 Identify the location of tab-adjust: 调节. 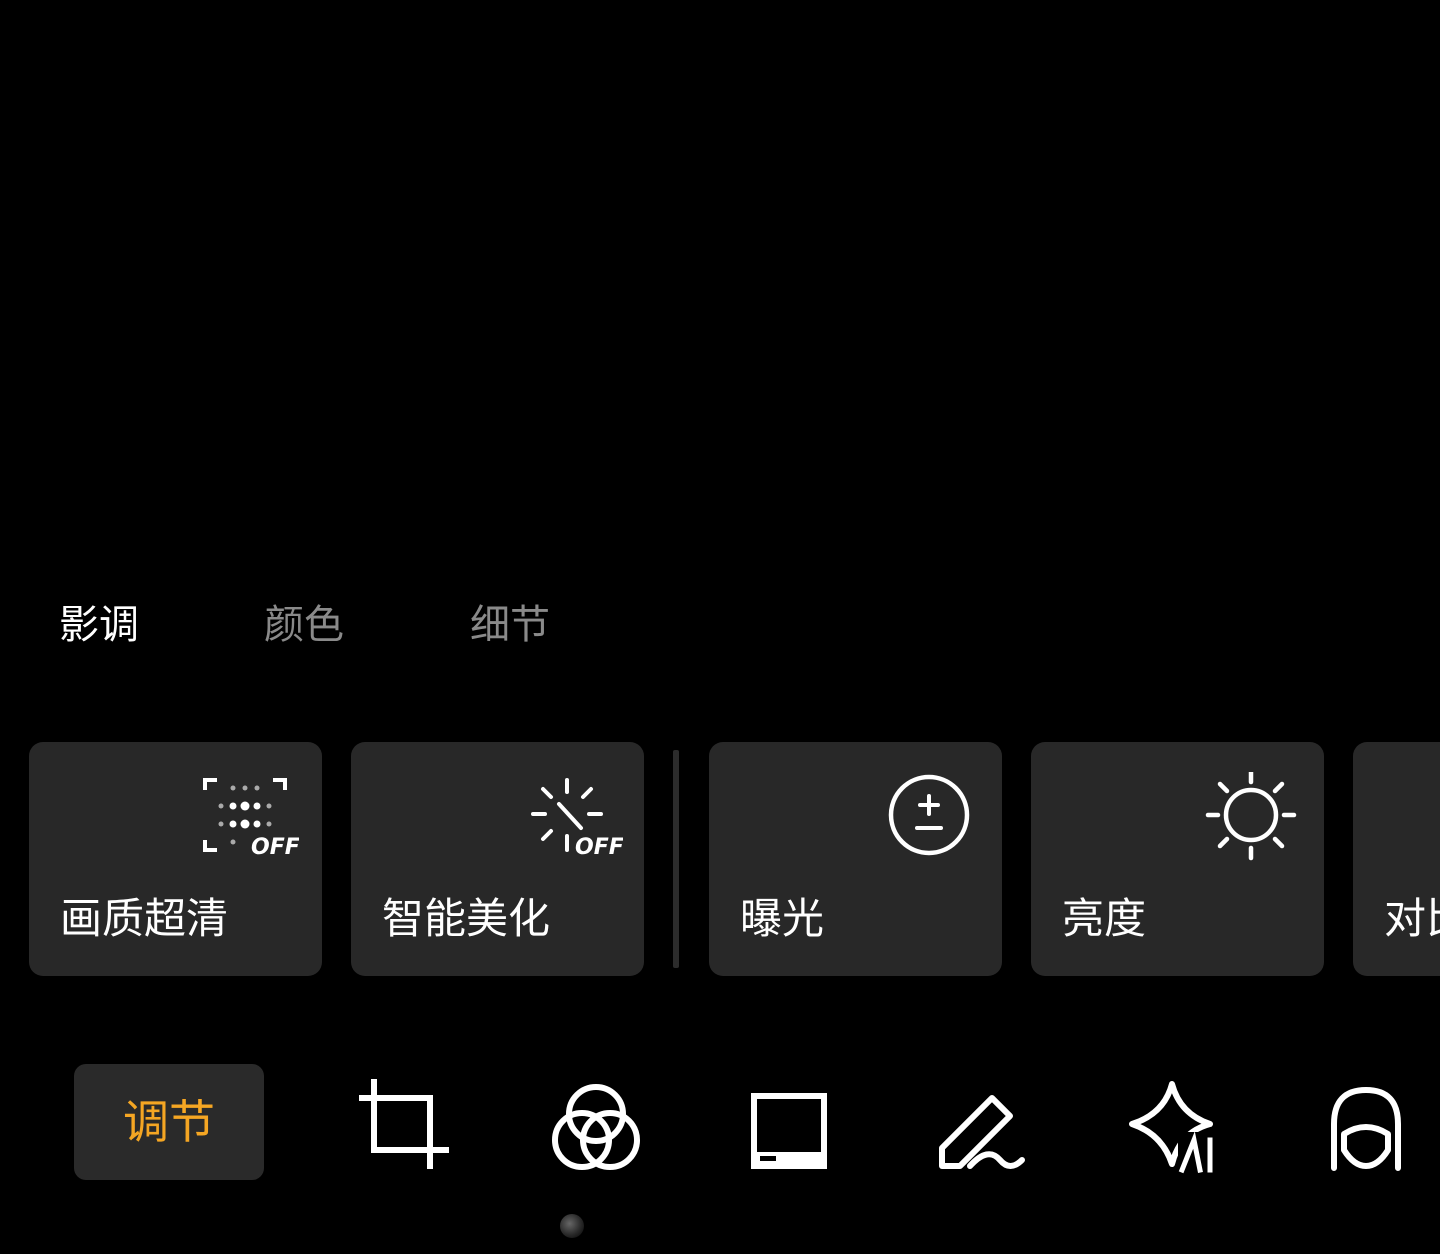
(169, 1122).